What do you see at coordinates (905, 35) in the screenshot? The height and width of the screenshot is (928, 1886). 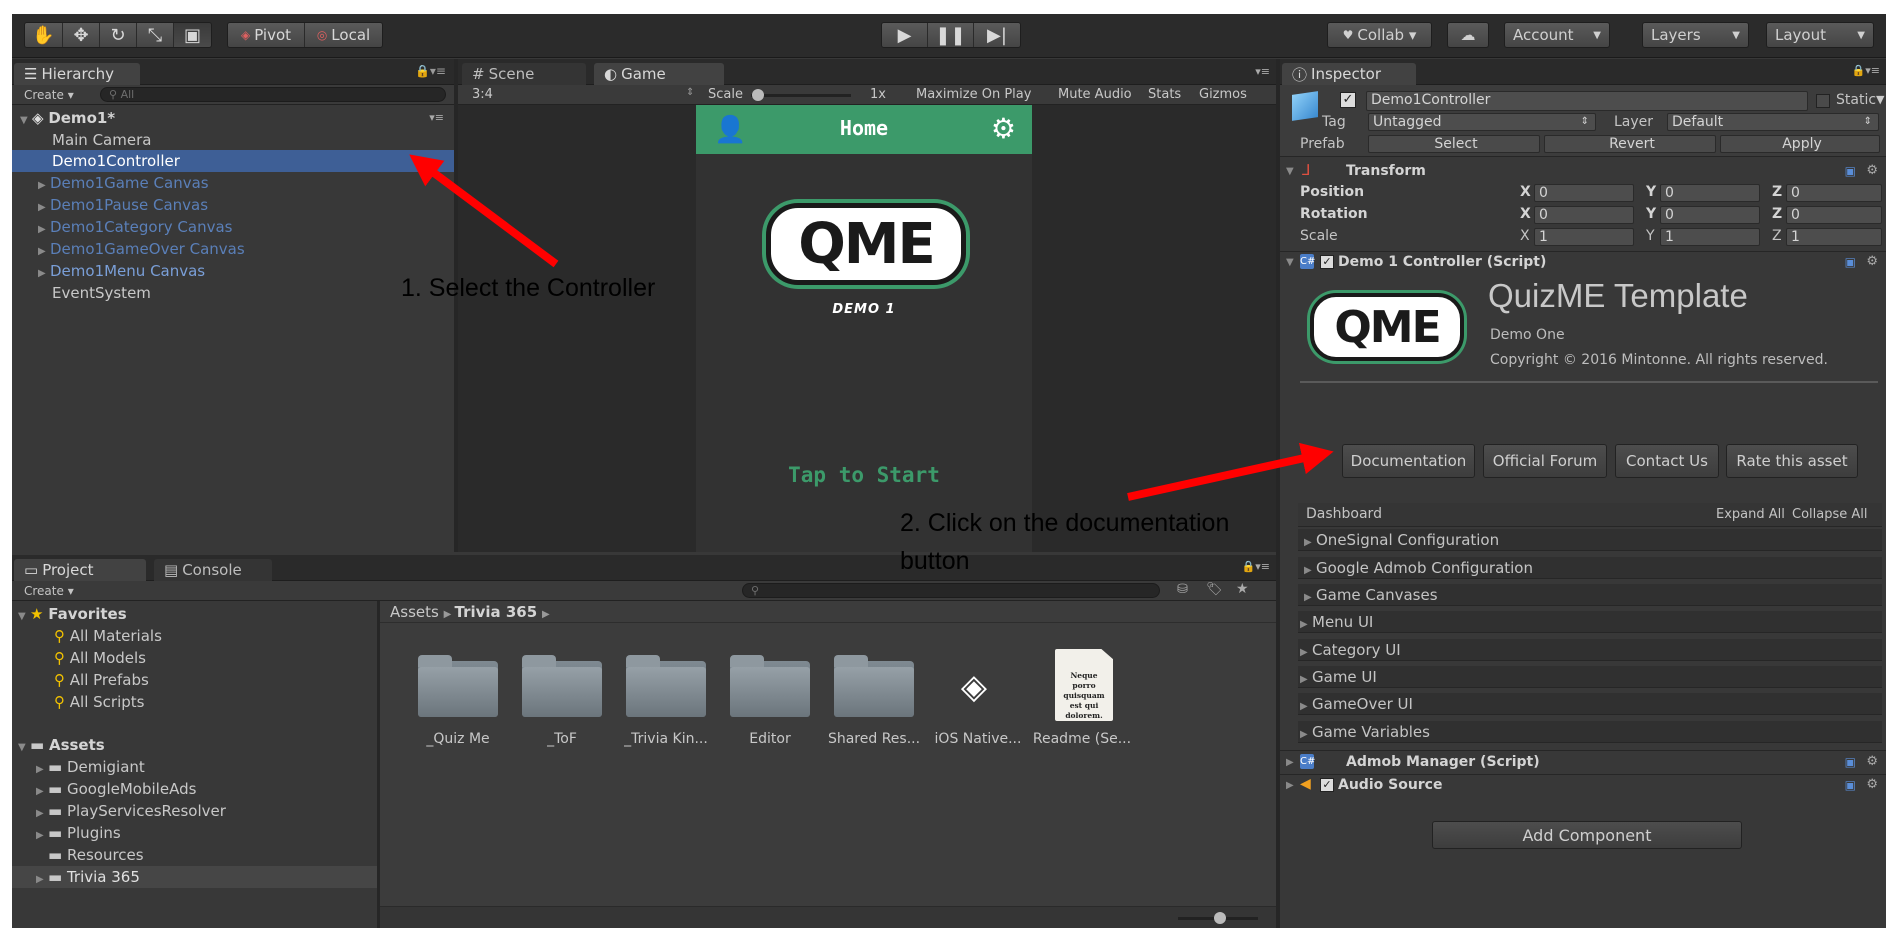 I see `play-icon: ▶` at bounding box center [905, 35].